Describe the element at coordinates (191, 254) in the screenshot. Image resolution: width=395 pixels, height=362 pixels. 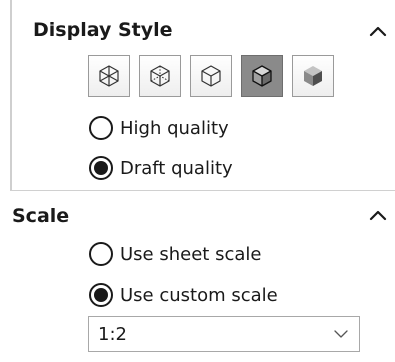
I see `use-sheet-scale-label: Use sheet scale` at that location.